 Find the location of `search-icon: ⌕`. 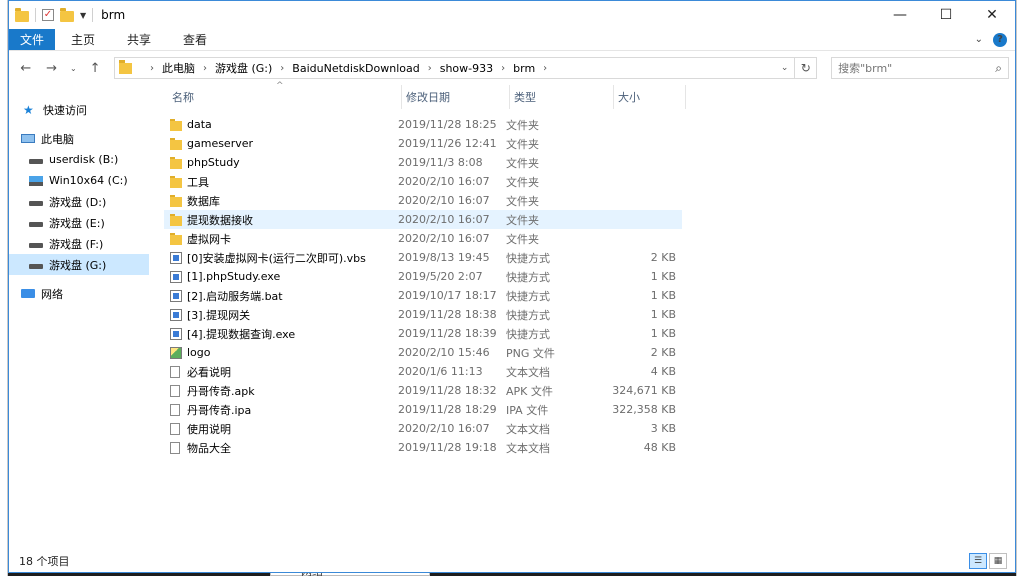

search-icon: ⌕ is located at coordinates (998, 68).